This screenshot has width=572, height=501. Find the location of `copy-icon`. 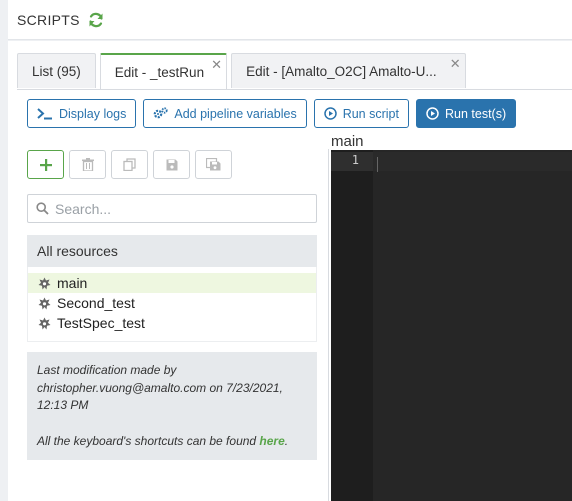

copy-icon is located at coordinates (129, 164).